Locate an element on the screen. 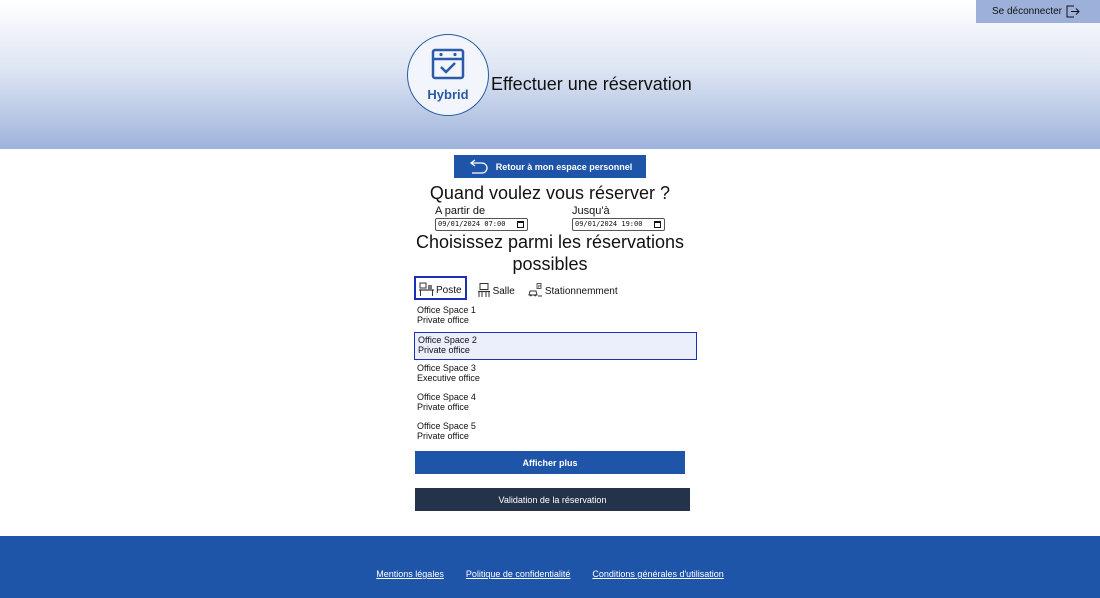 Image resolution: width=1100 pixels, height=598 pixels. when-heading: Quand voulez vous réserver ? is located at coordinates (550, 193).